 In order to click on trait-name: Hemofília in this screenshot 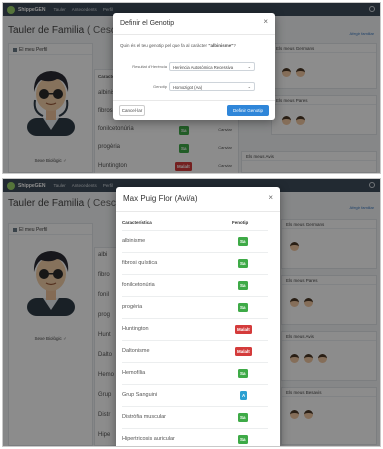, I will do `click(134, 373)`.